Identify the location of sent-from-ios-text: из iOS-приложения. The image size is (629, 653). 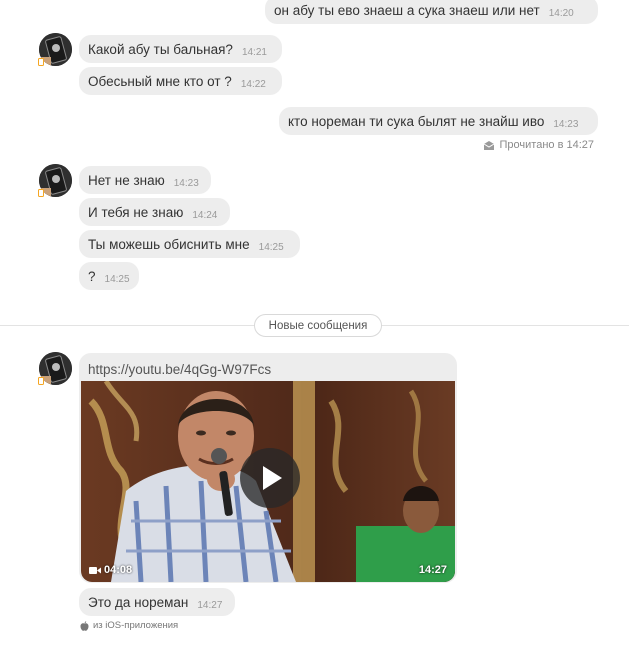
(136, 625).